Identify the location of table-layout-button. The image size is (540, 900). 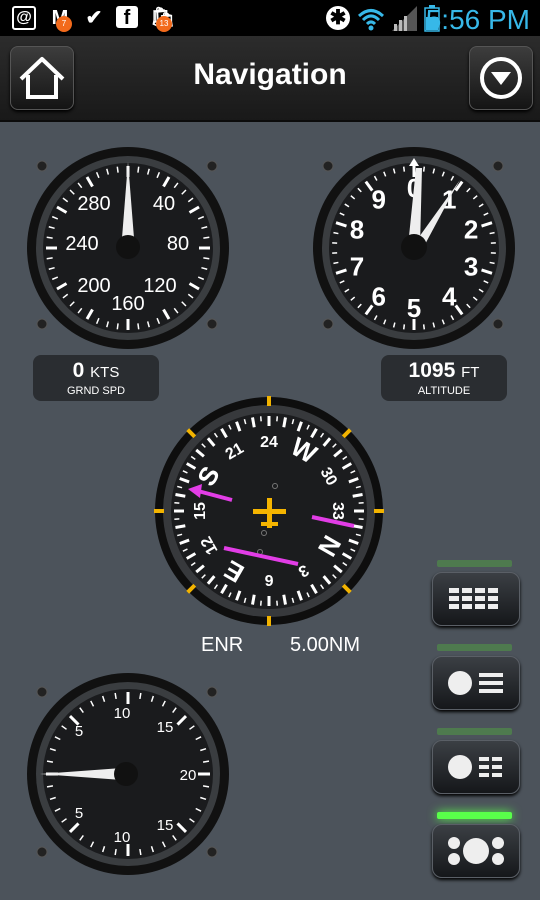
(476, 599).